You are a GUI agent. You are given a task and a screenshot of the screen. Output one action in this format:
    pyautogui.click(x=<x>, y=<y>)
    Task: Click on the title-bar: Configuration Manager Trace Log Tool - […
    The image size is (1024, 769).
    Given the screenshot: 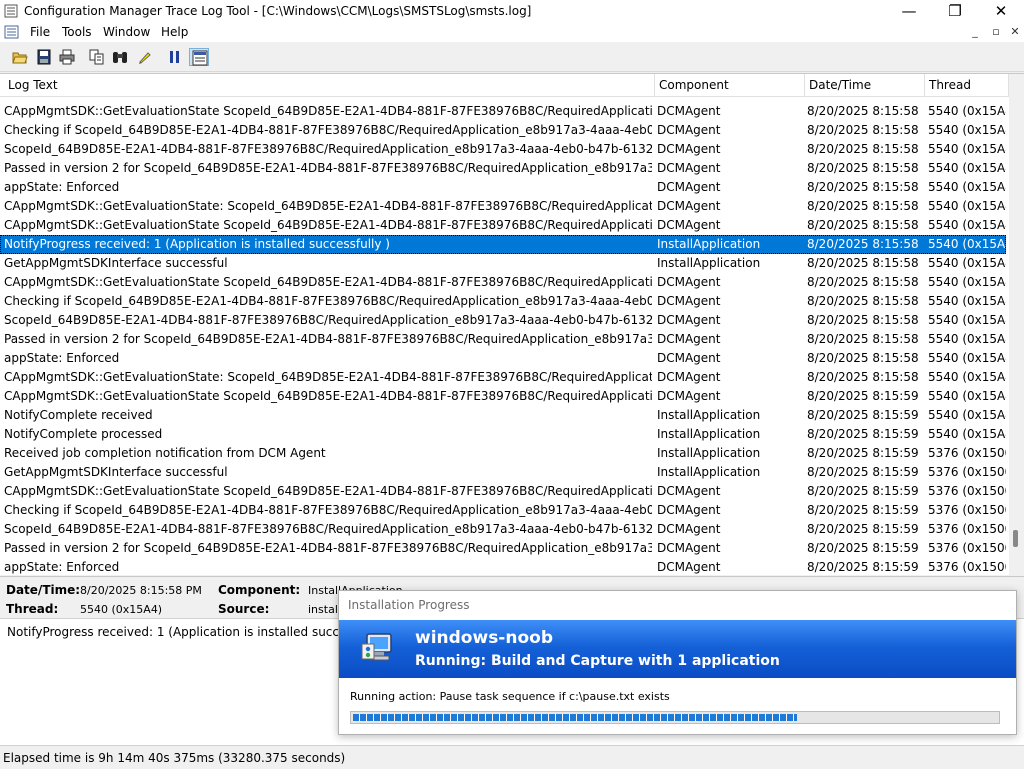 What is the action you would take?
    pyautogui.click(x=512, y=11)
    